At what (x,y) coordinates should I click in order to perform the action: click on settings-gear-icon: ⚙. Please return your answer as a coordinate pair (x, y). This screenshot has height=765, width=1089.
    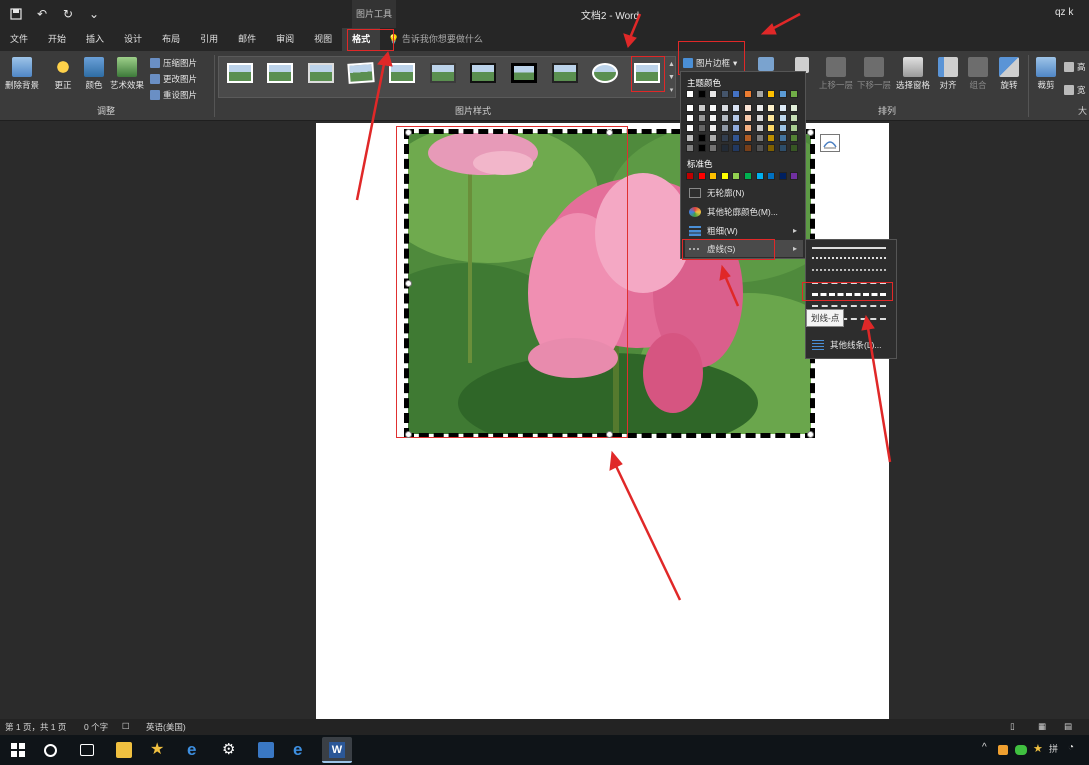
    Looking at the image, I should click on (230, 750).